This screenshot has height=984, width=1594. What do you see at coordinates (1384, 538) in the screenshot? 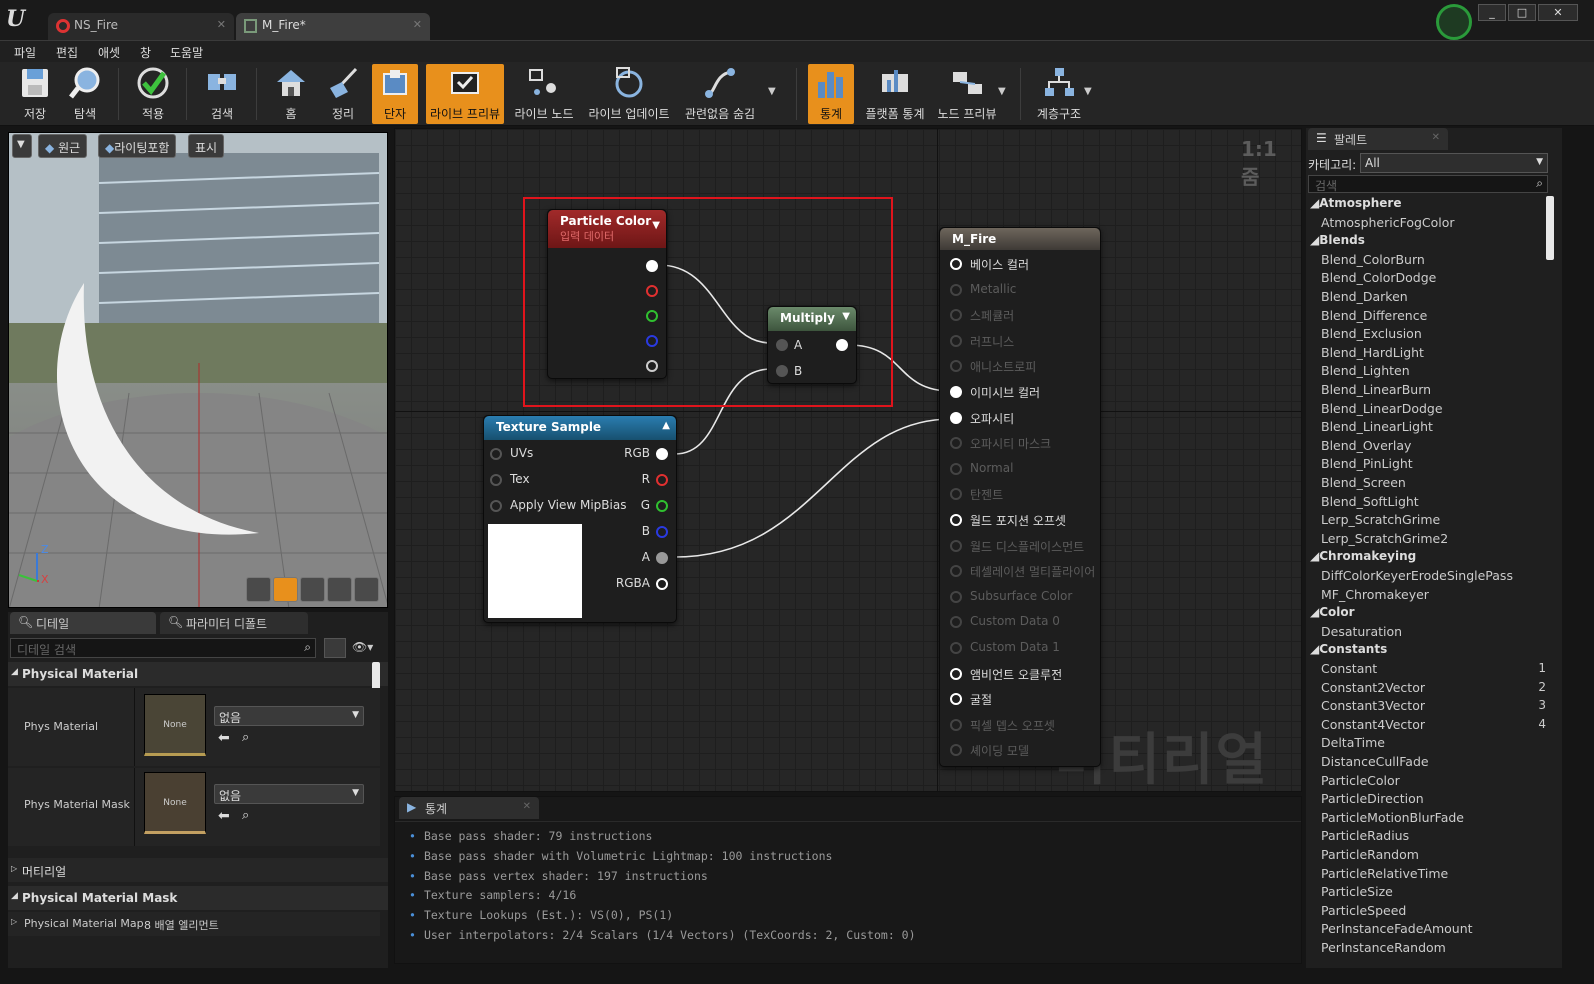
I see `palette-item: Lerp_ScratchGrime2` at bounding box center [1384, 538].